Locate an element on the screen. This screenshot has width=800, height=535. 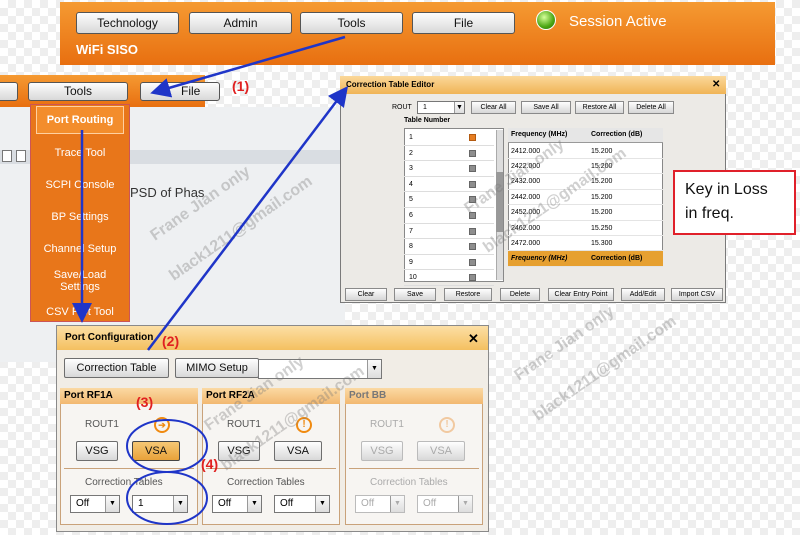
annotation-2: (2) is located at coordinates (171, 341).